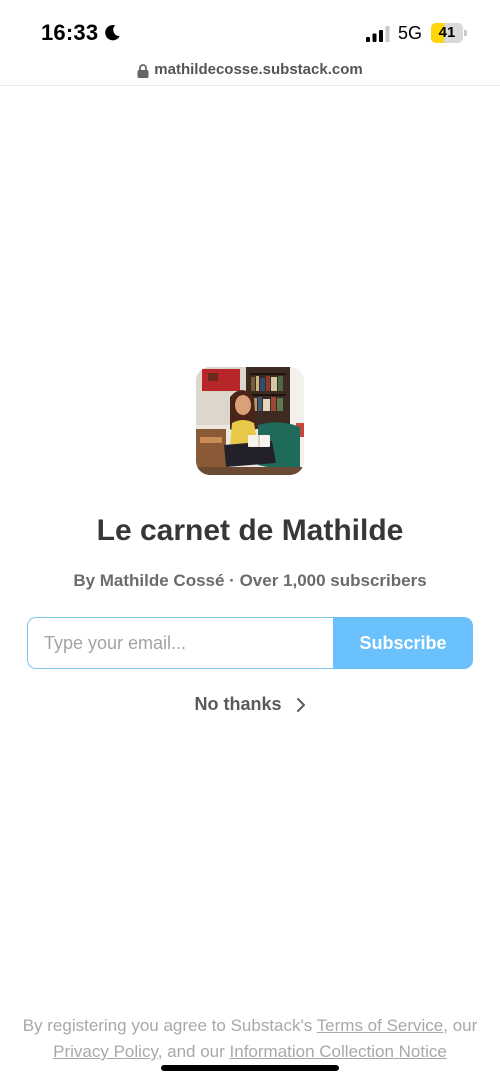 The height and width of the screenshot is (1082, 500). Describe the element at coordinates (169, 1025) in the screenshot. I see `legal-prefix: By registering you agree to Substack's` at that location.